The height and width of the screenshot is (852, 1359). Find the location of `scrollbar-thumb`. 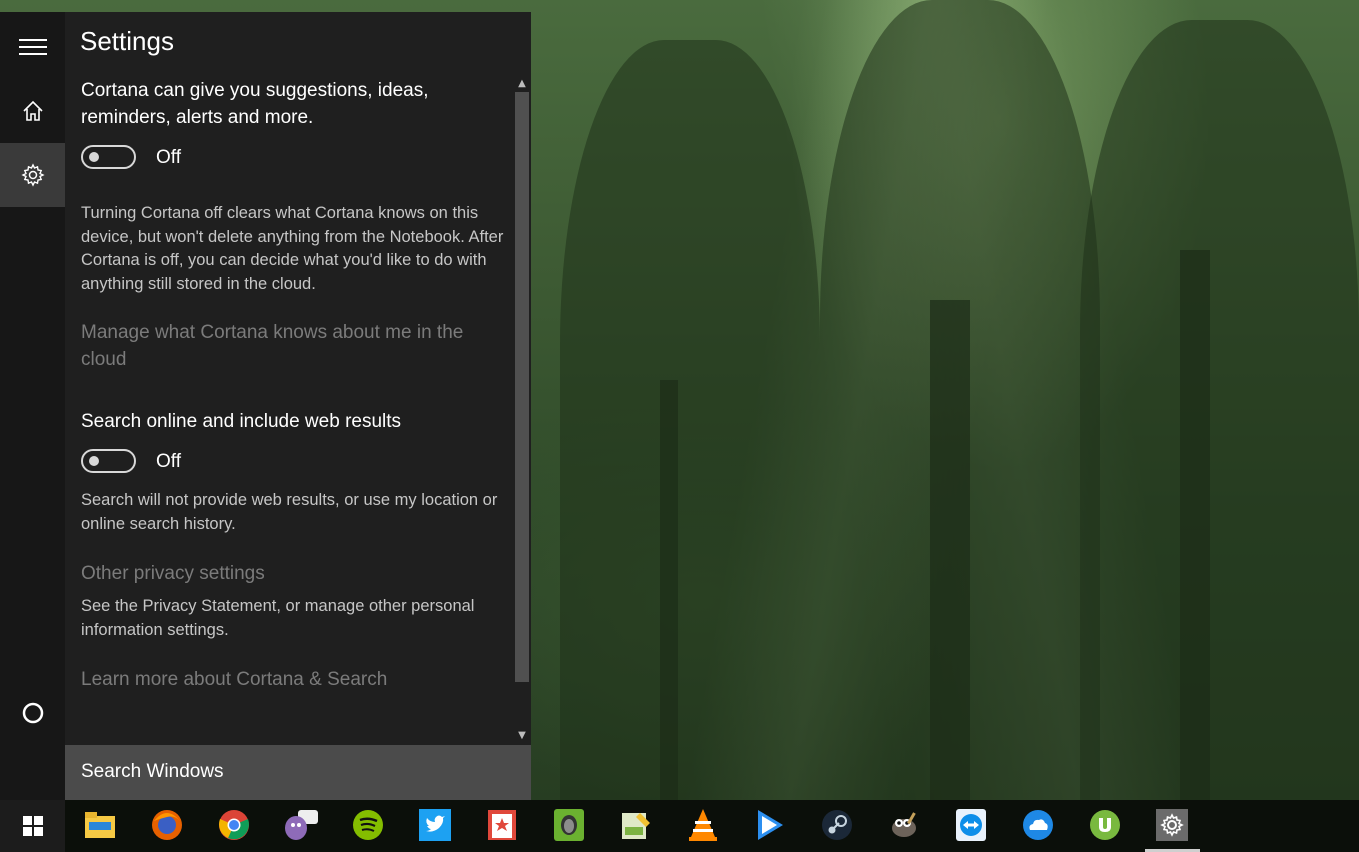

scrollbar-thumb is located at coordinates (522, 387).